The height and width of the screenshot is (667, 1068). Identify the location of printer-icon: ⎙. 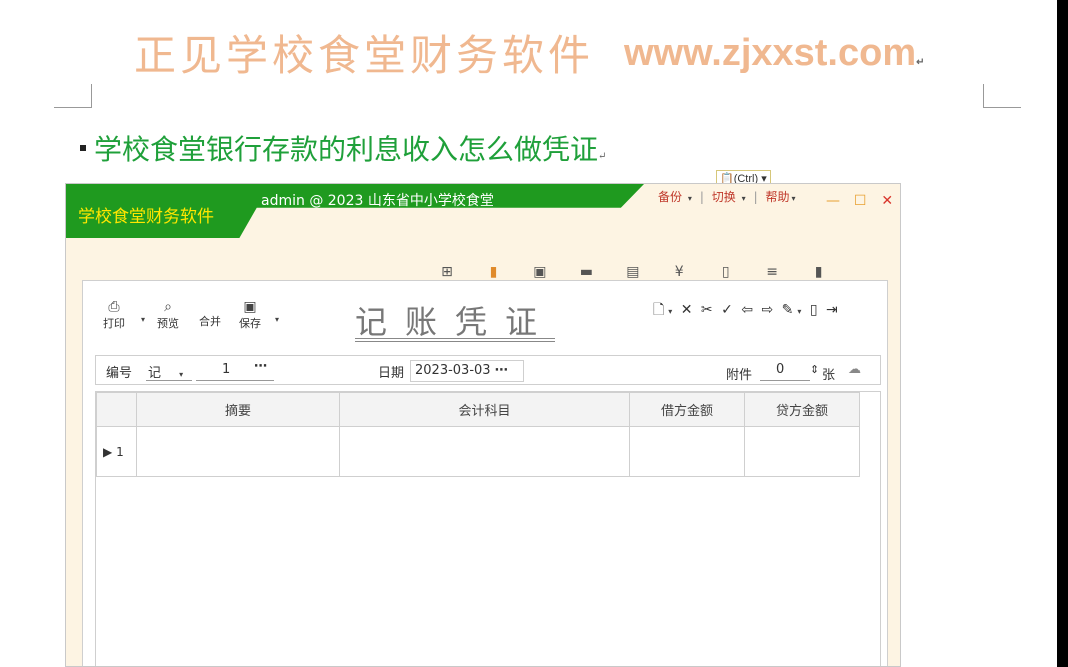
(114, 307).